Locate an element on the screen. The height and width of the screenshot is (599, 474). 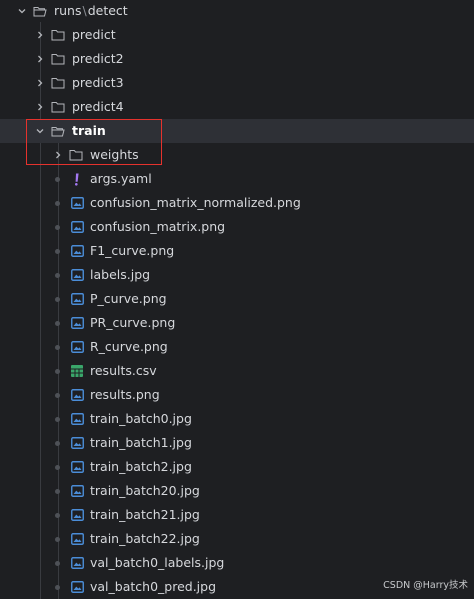
file-label: train_batch20.jpg is located at coordinates (145, 490).